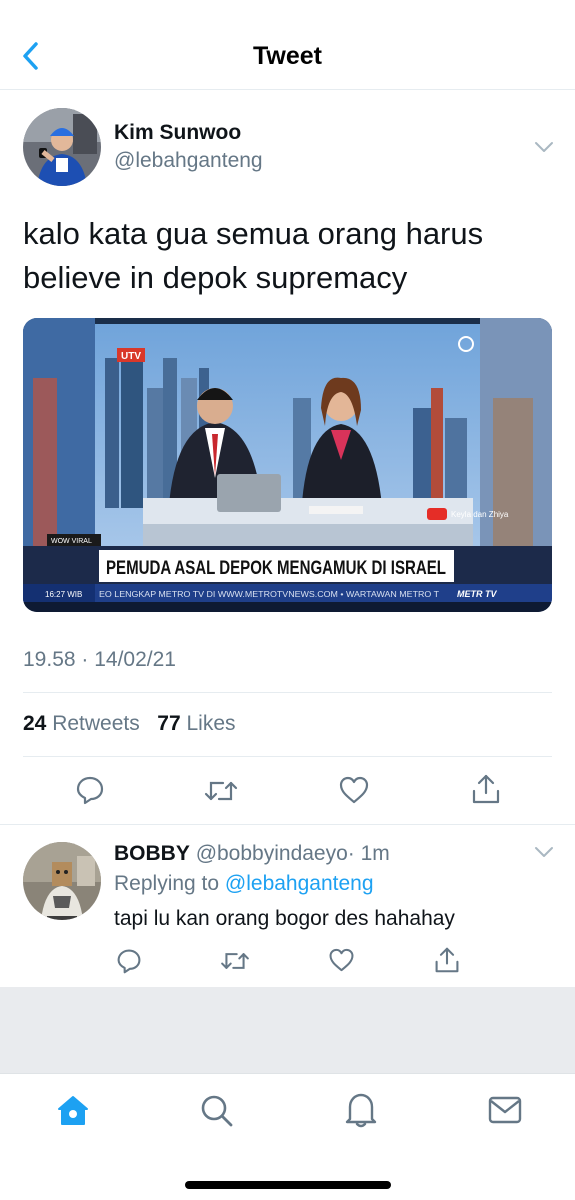 Image resolution: width=575 pixels, height=1200 pixels. I want to click on tweet-stats: 24 Retweets 77 Likes, so click(129, 724).